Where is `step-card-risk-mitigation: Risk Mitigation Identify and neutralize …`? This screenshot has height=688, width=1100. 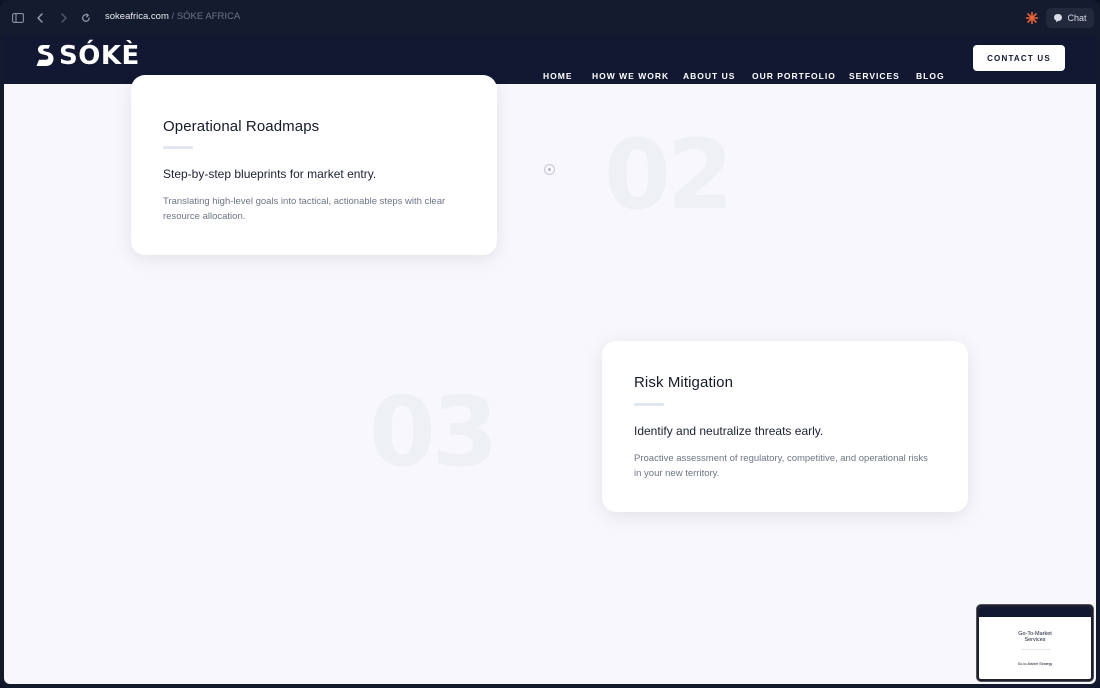 step-card-risk-mitigation: Risk Mitigation Identify and neutralize … is located at coordinates (785, 426).